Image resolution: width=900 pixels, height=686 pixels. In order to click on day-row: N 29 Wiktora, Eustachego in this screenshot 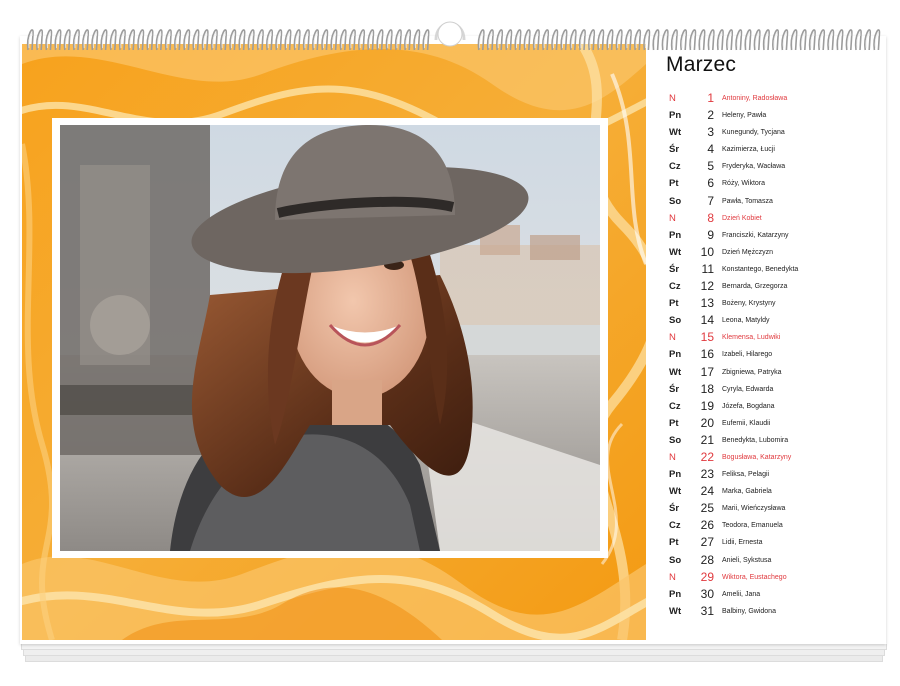, I will do `click(774, 577)`.